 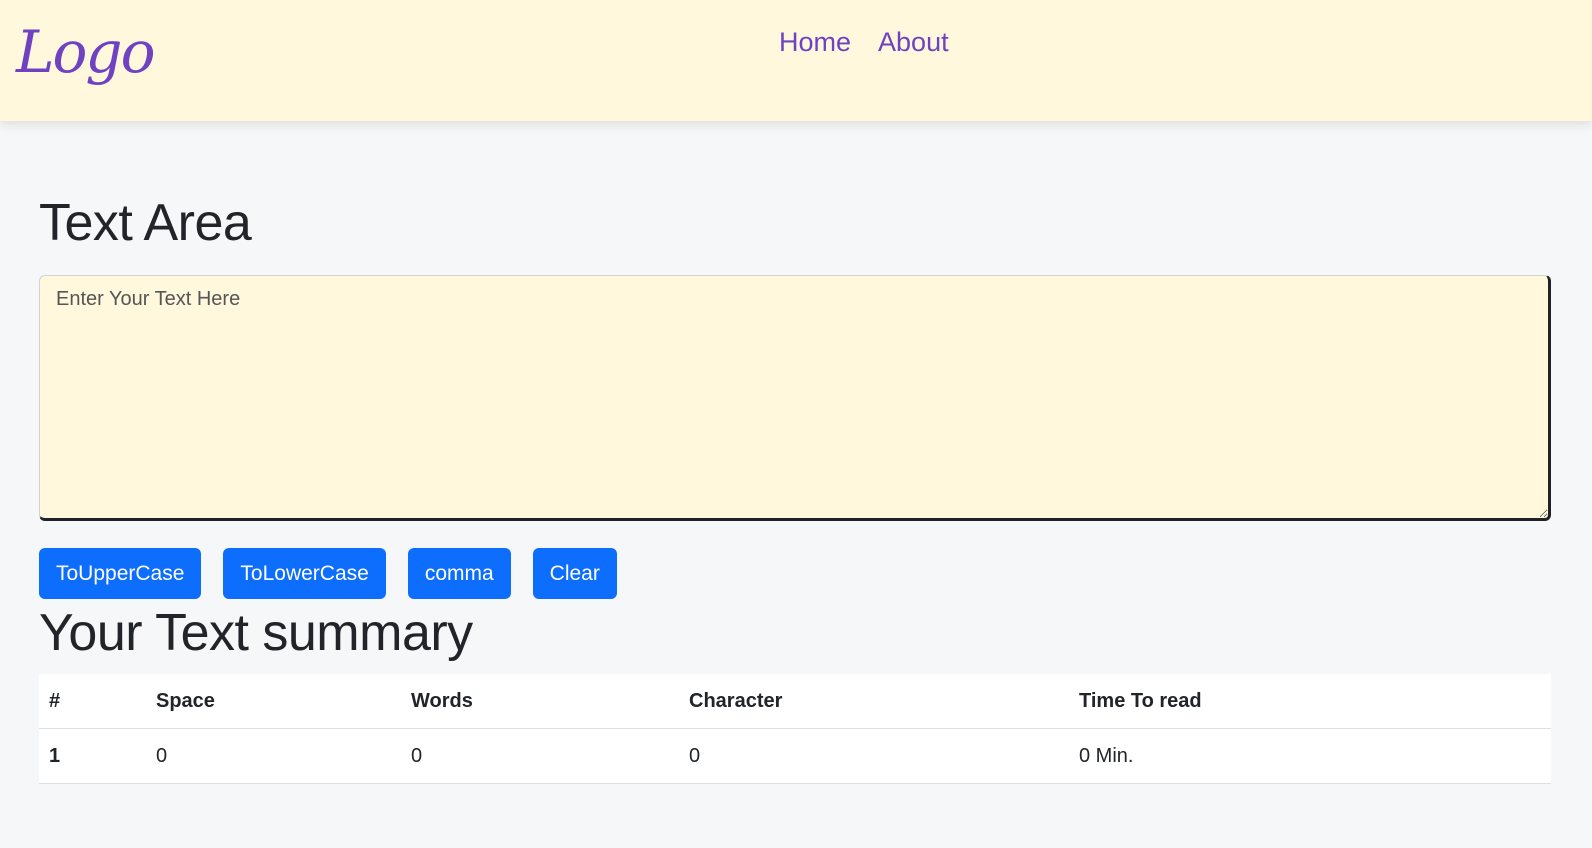 What do you see at coordinates (874, 756) in the screenshot?
I see `character-count-cell: 0` at bounding box center [874, 756].